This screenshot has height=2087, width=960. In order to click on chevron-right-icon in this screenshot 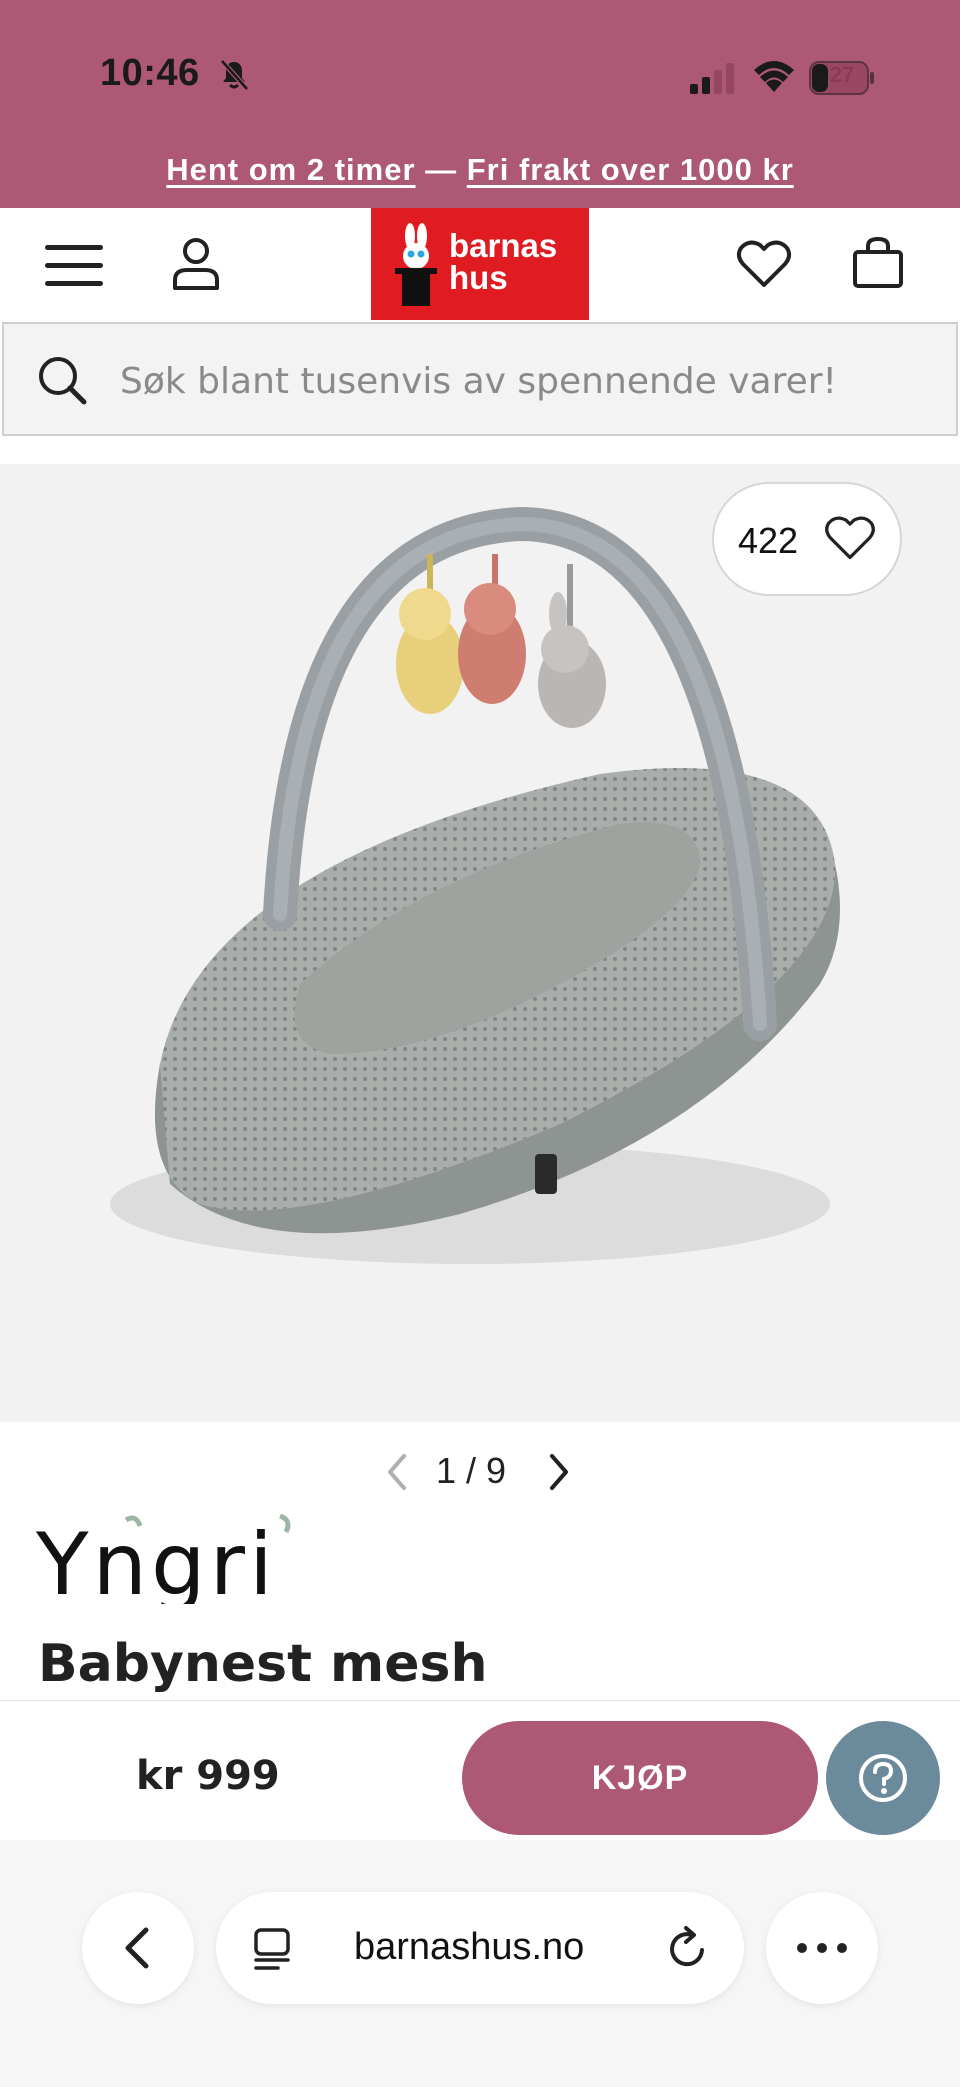, I will do `click(559, 1472)`.